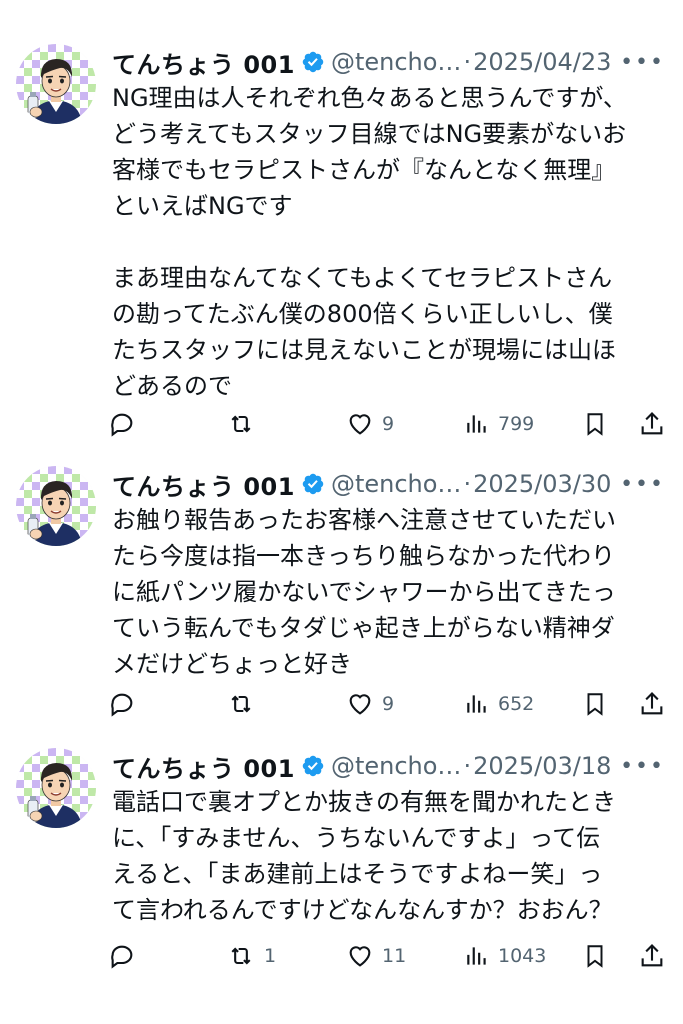 This screenshot has width=683, height=1024. I want to click on view-count: 652, so click(516, 704).